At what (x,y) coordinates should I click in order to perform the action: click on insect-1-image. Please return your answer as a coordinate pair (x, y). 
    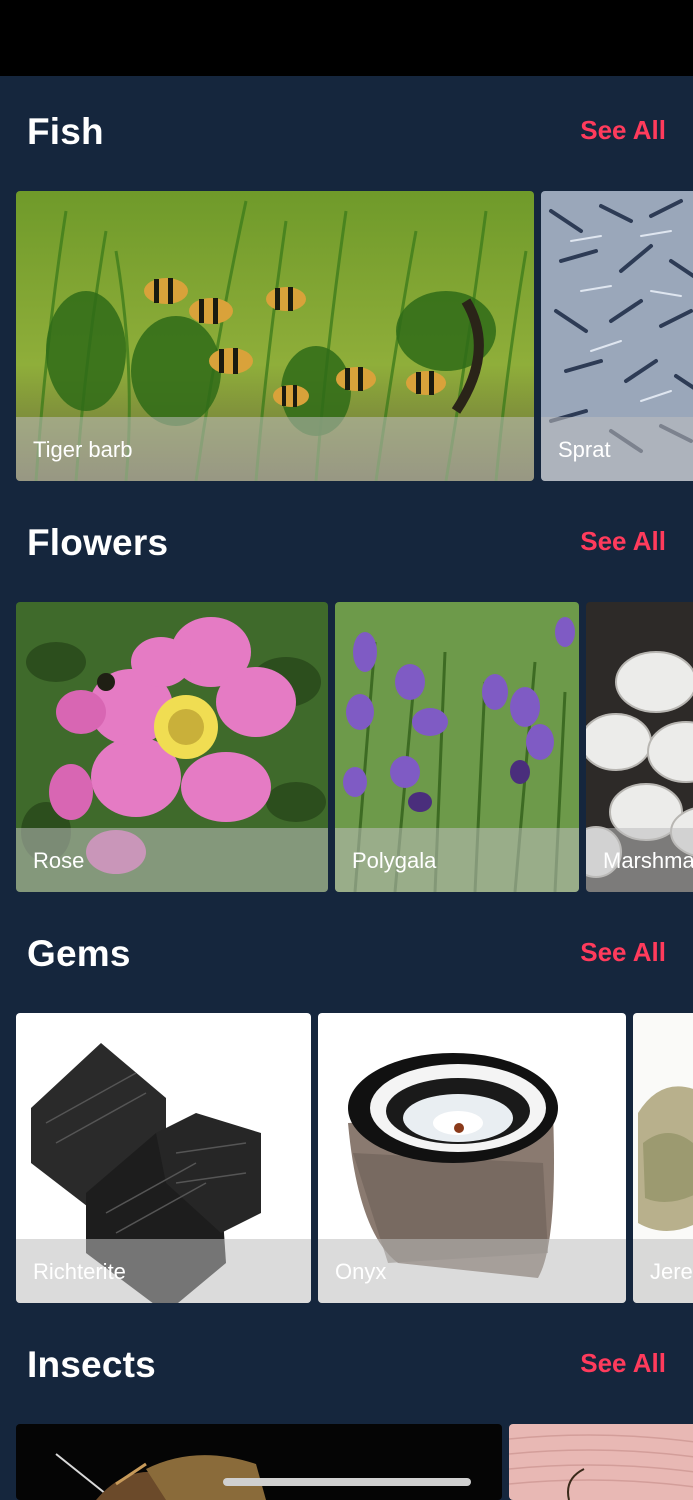
    Looking at the image, I should click on (259, 1462).